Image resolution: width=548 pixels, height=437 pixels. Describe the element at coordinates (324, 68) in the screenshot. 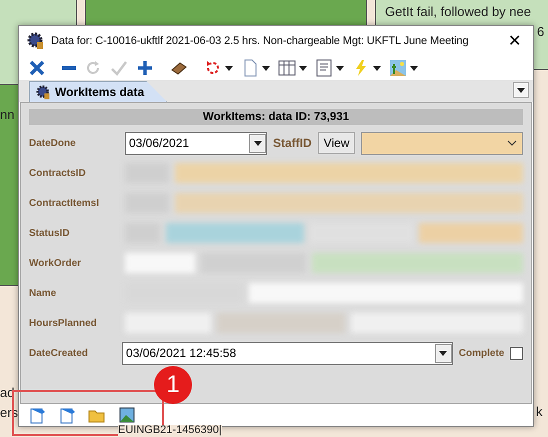

I see `form-icon` at that location.